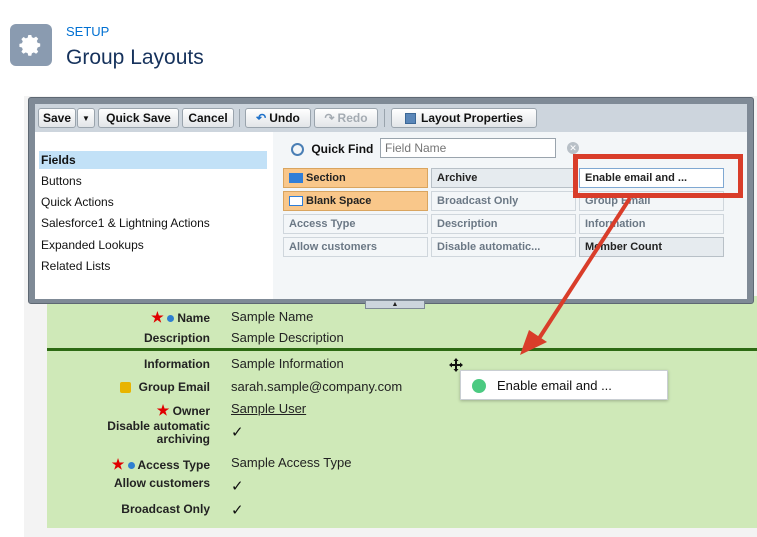 The width and height of the screenshot is (757, 537). Describe the element at coordinates (165, 317) in the screenshot. I see `field-label-name: ★ Name` at that location.